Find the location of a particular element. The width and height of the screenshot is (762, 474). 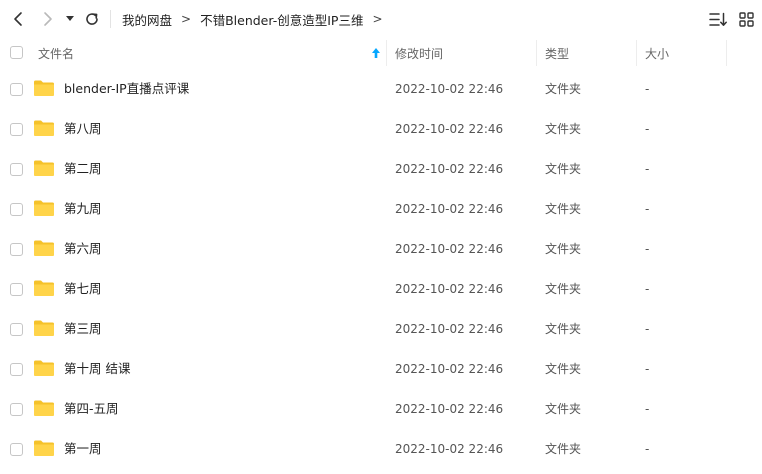

table-row: blender-IP直播点评课 2022-10-02 22:46 文件夹 - is located at coordinates (381, 89).